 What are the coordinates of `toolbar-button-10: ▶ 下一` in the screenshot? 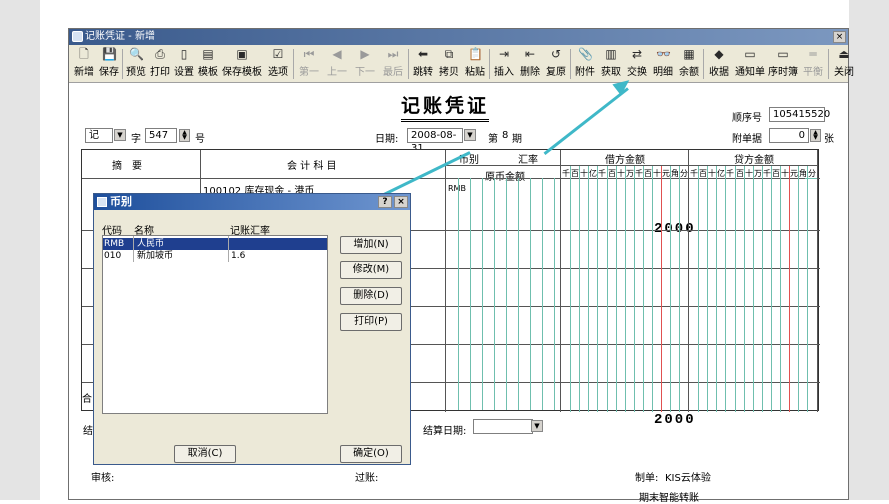 It's located at (365, 64).